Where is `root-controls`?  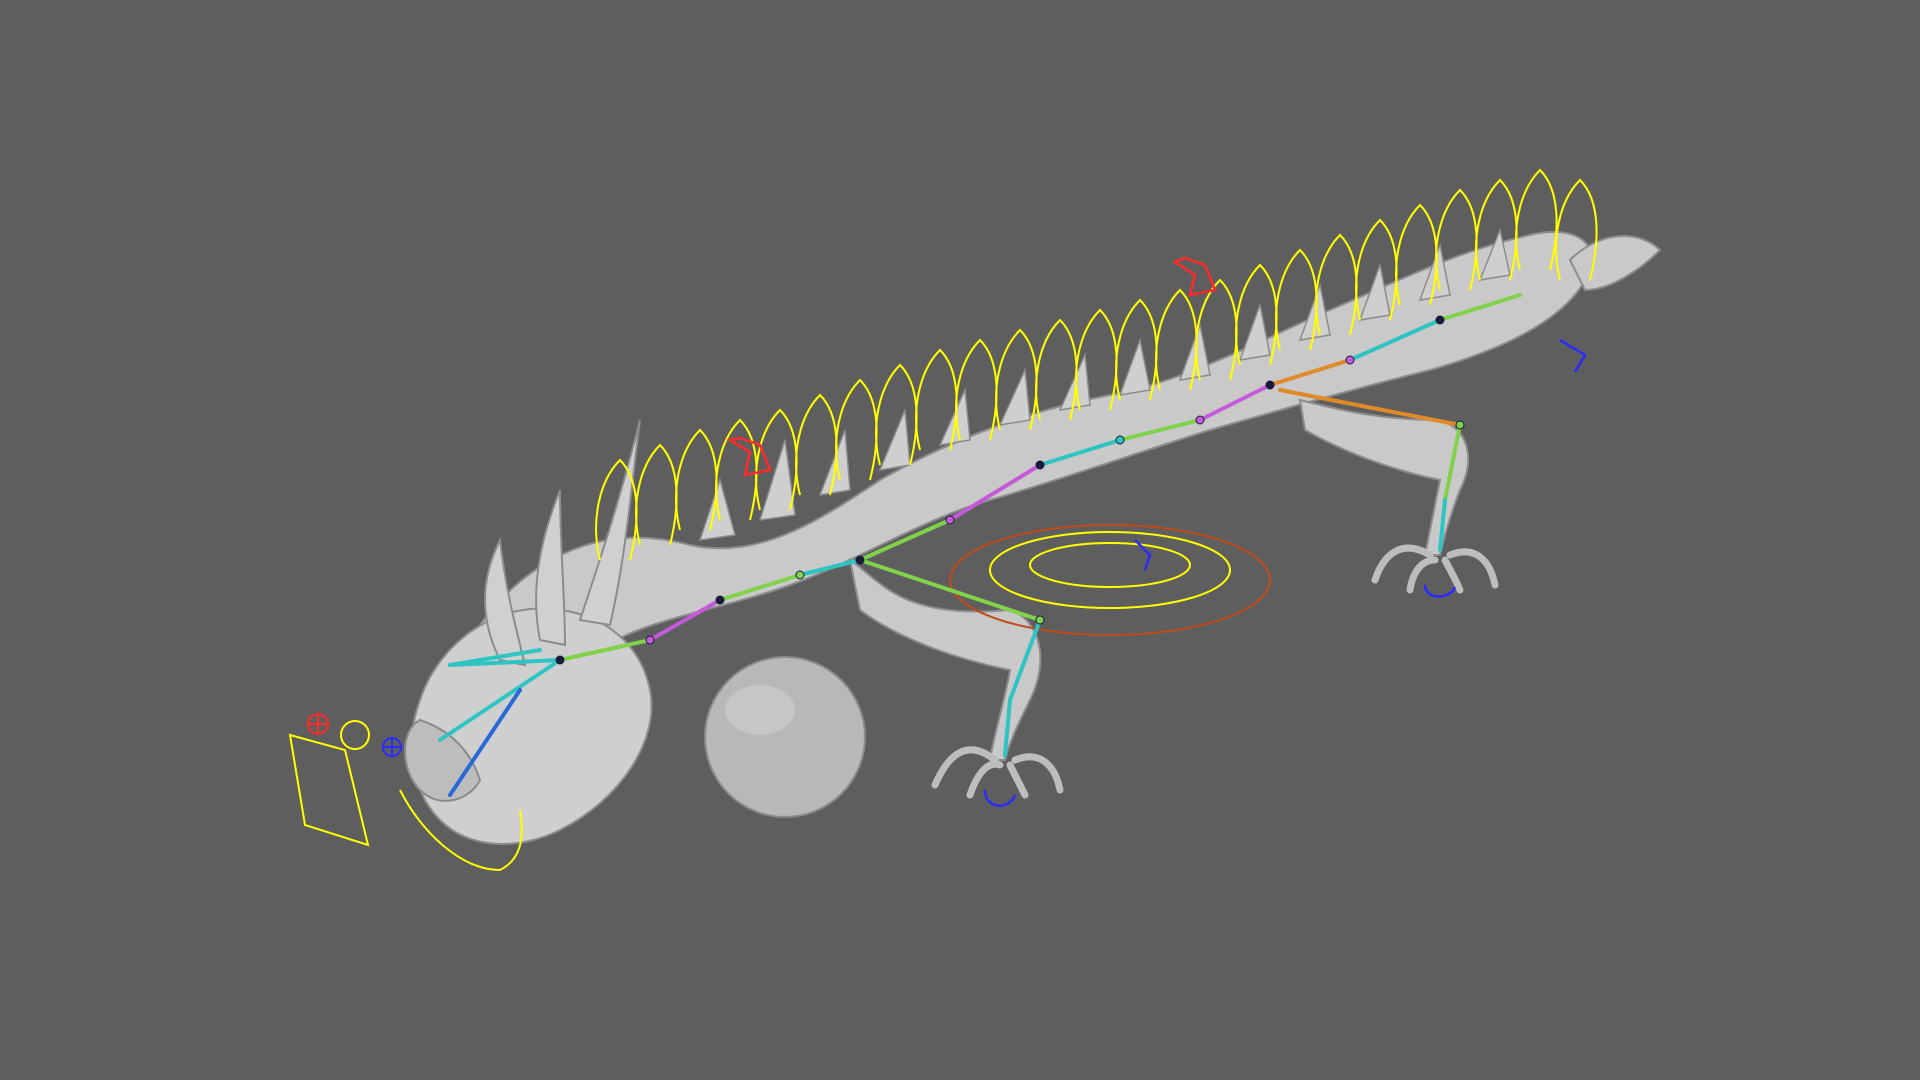
root-controls is located at coordinates (1110, 580).